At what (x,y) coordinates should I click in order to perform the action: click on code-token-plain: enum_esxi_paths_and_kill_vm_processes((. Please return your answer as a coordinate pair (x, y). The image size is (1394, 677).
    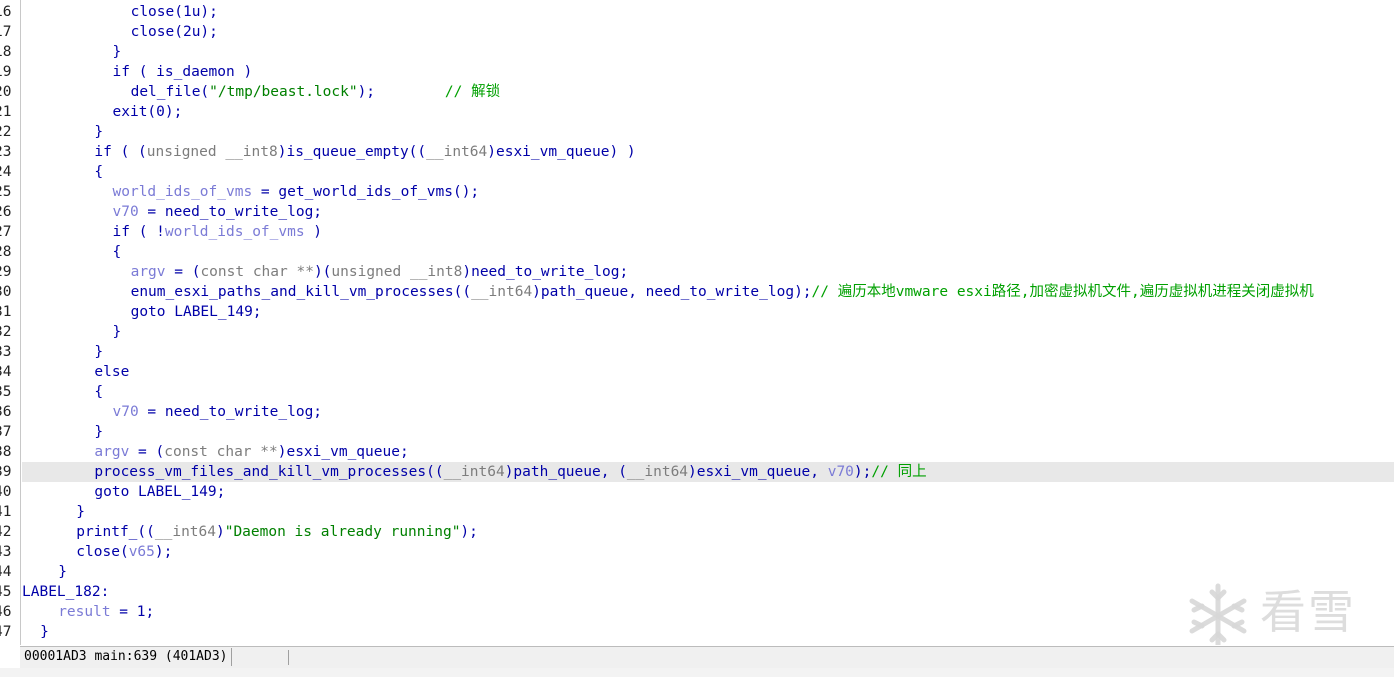
    Looking at the image, I should click on (301, 292).